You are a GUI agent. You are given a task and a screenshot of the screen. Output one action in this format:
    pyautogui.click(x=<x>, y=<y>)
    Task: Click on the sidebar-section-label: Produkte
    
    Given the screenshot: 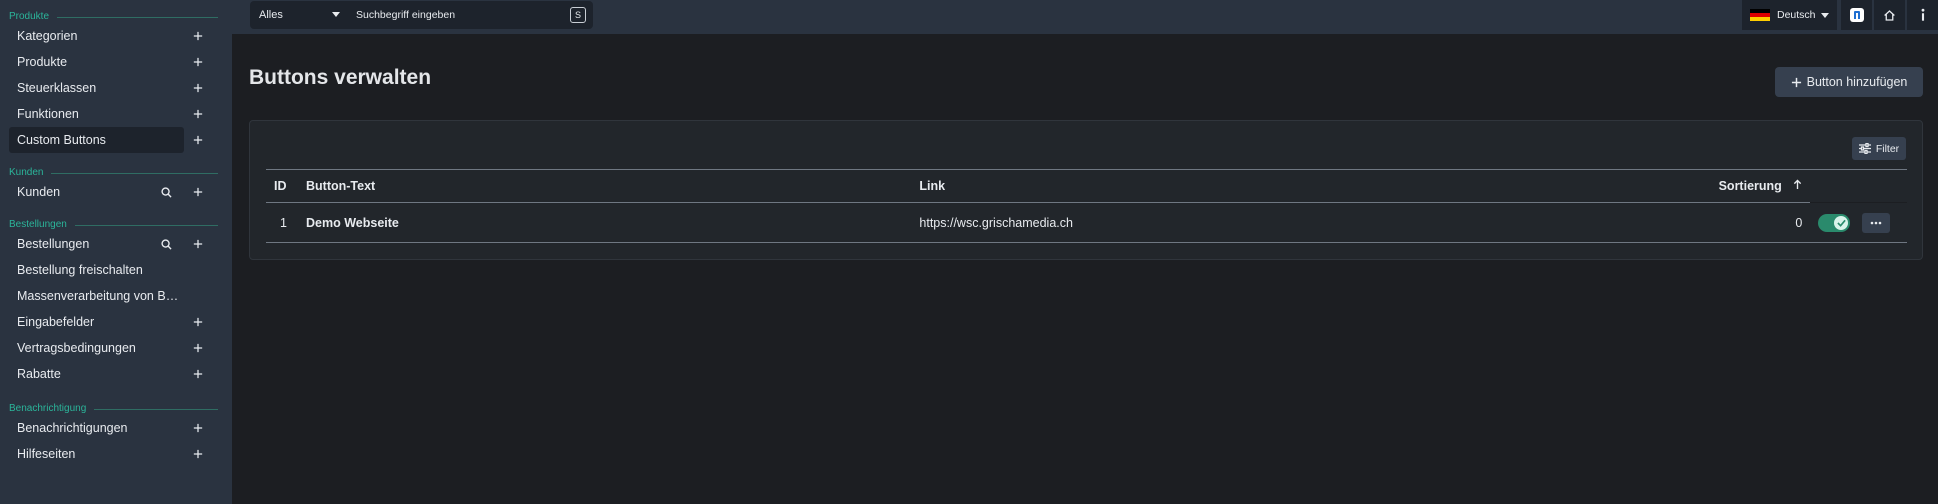 What is the action you would take?
    pyautogui.click(x=116, y=17)
    